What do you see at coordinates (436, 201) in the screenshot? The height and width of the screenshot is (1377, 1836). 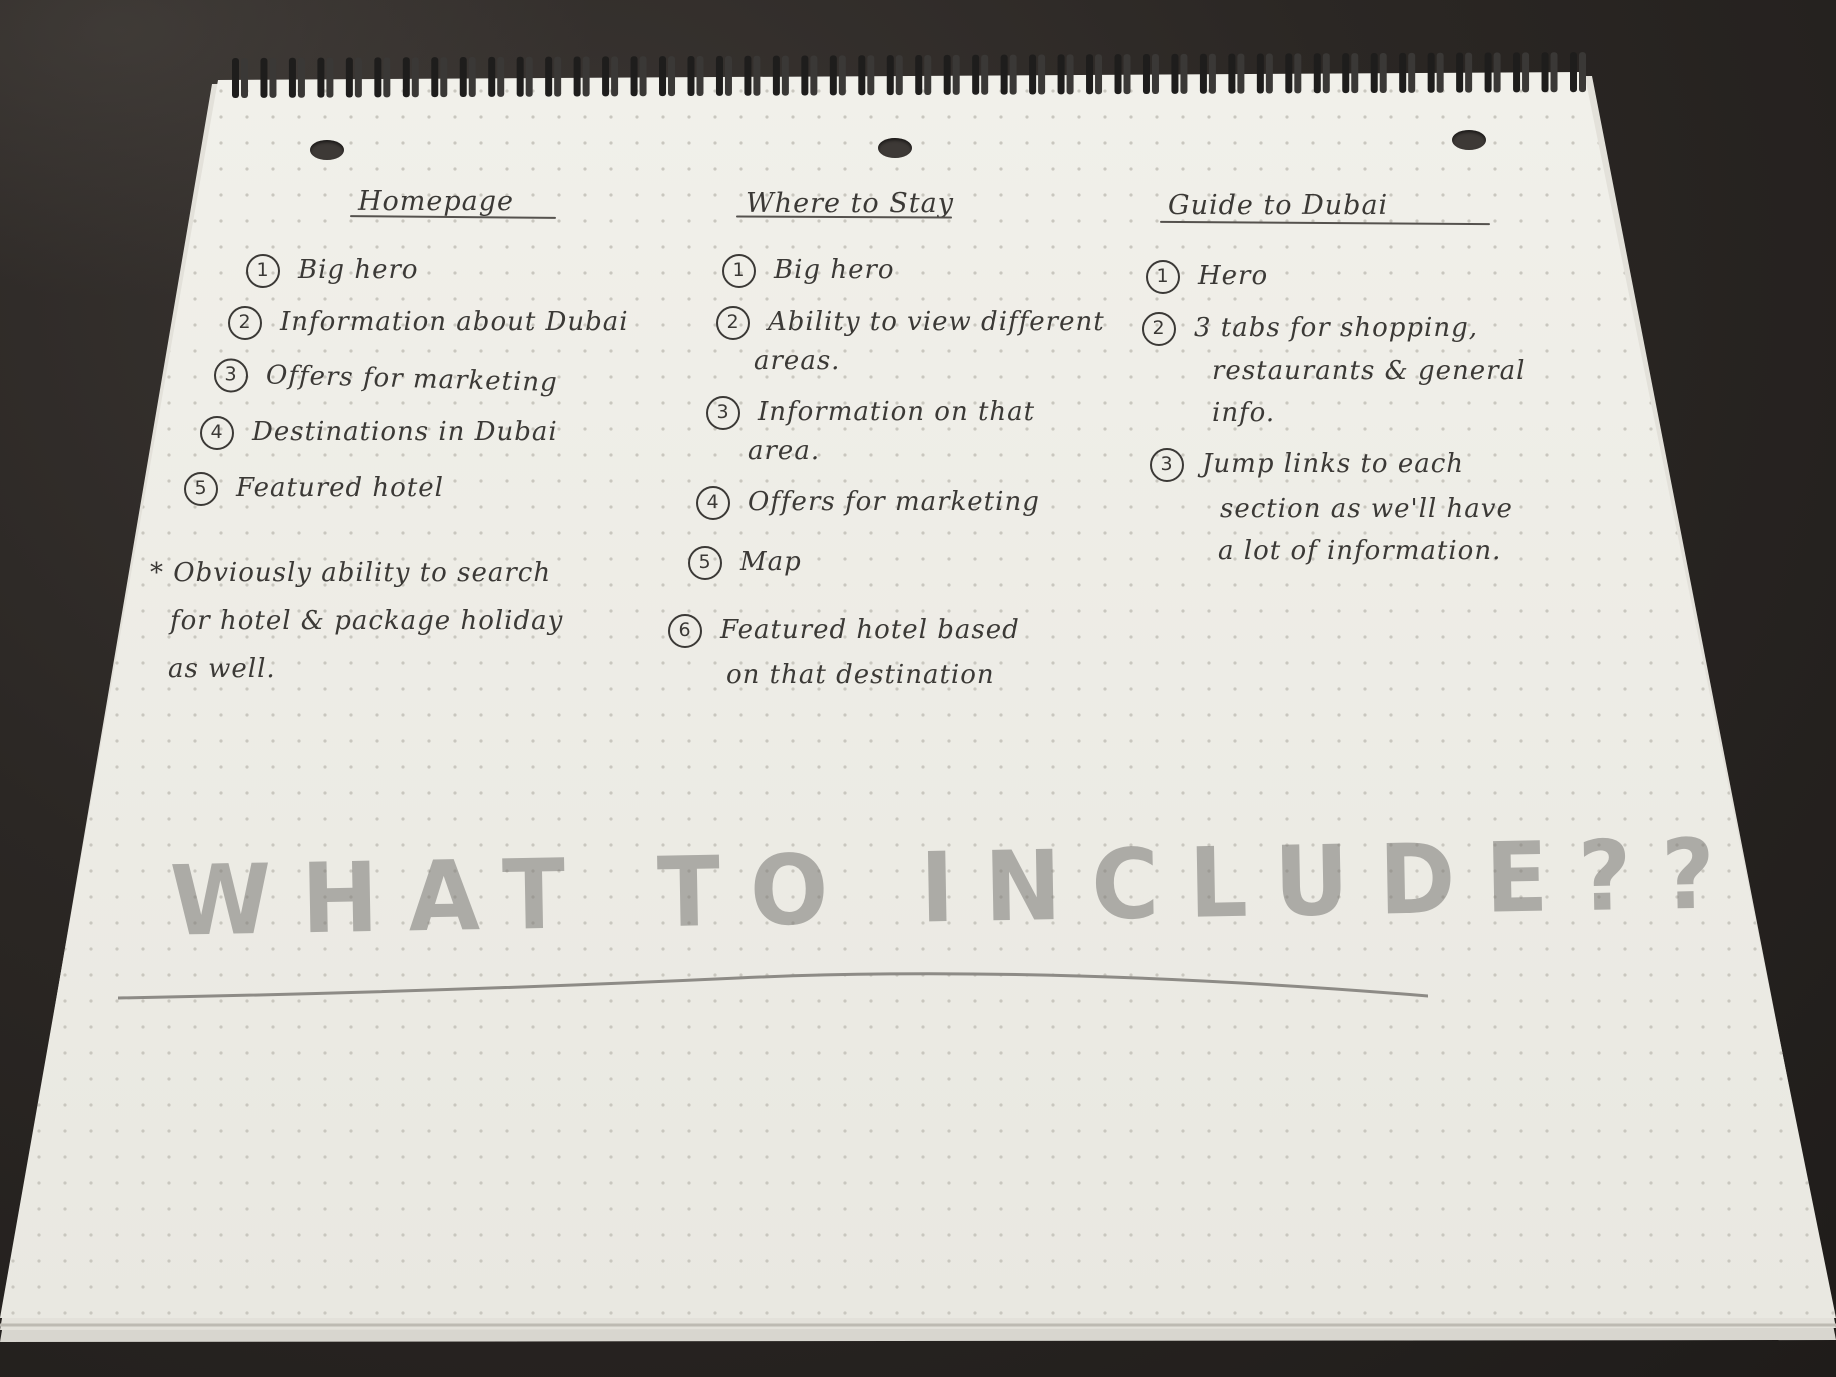 I see `column-heading-homepage: Homepage` at bounding box center [436, 201].